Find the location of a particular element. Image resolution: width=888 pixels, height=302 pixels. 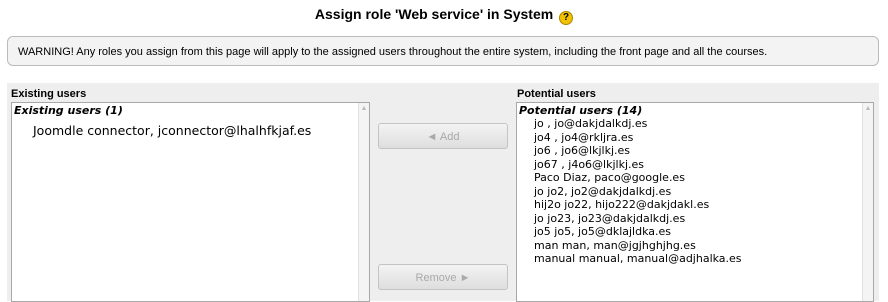

existing-users-group-label: Existing users (1) is located at coordinates (68, 110).